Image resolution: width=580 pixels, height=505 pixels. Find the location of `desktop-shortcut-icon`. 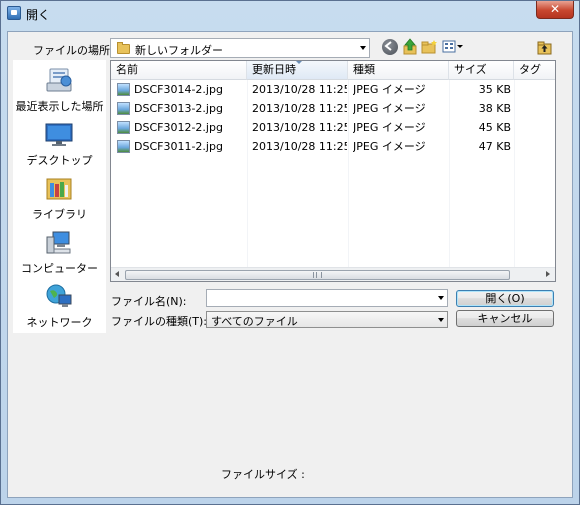

desktop-shortcut-icon is located at coordinates (545, 48).